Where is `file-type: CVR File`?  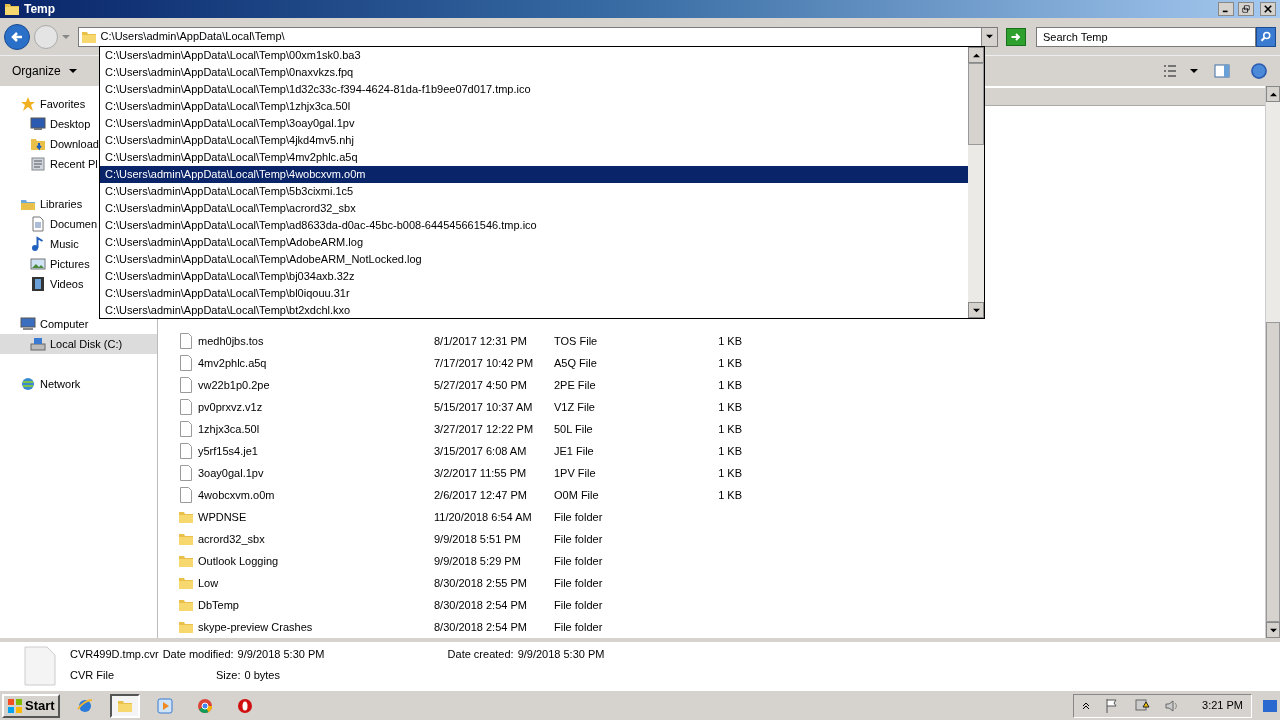 file-type: CVR File is located at coordinates (92, 675).